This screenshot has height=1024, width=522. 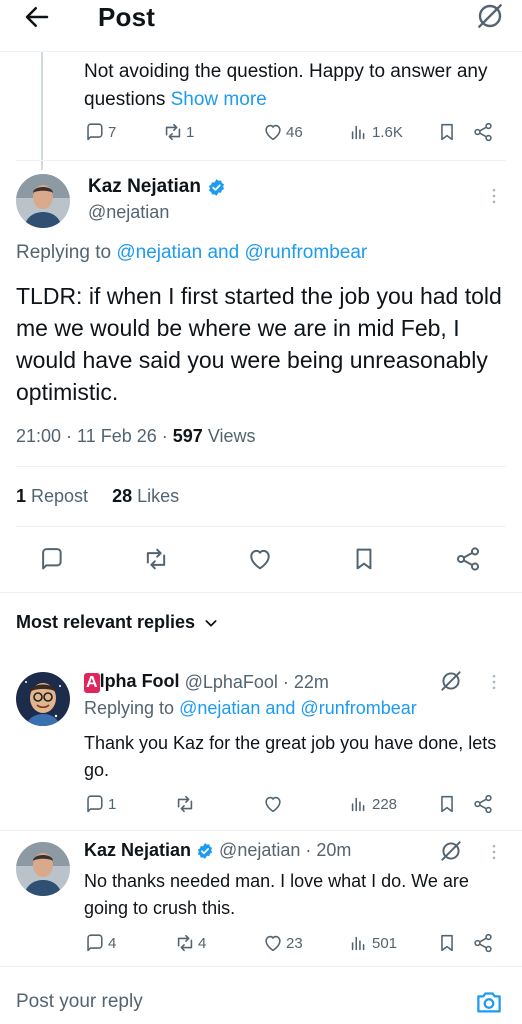 I want to click on repost-stat: 1 Repost, so click(x=52, y=496).